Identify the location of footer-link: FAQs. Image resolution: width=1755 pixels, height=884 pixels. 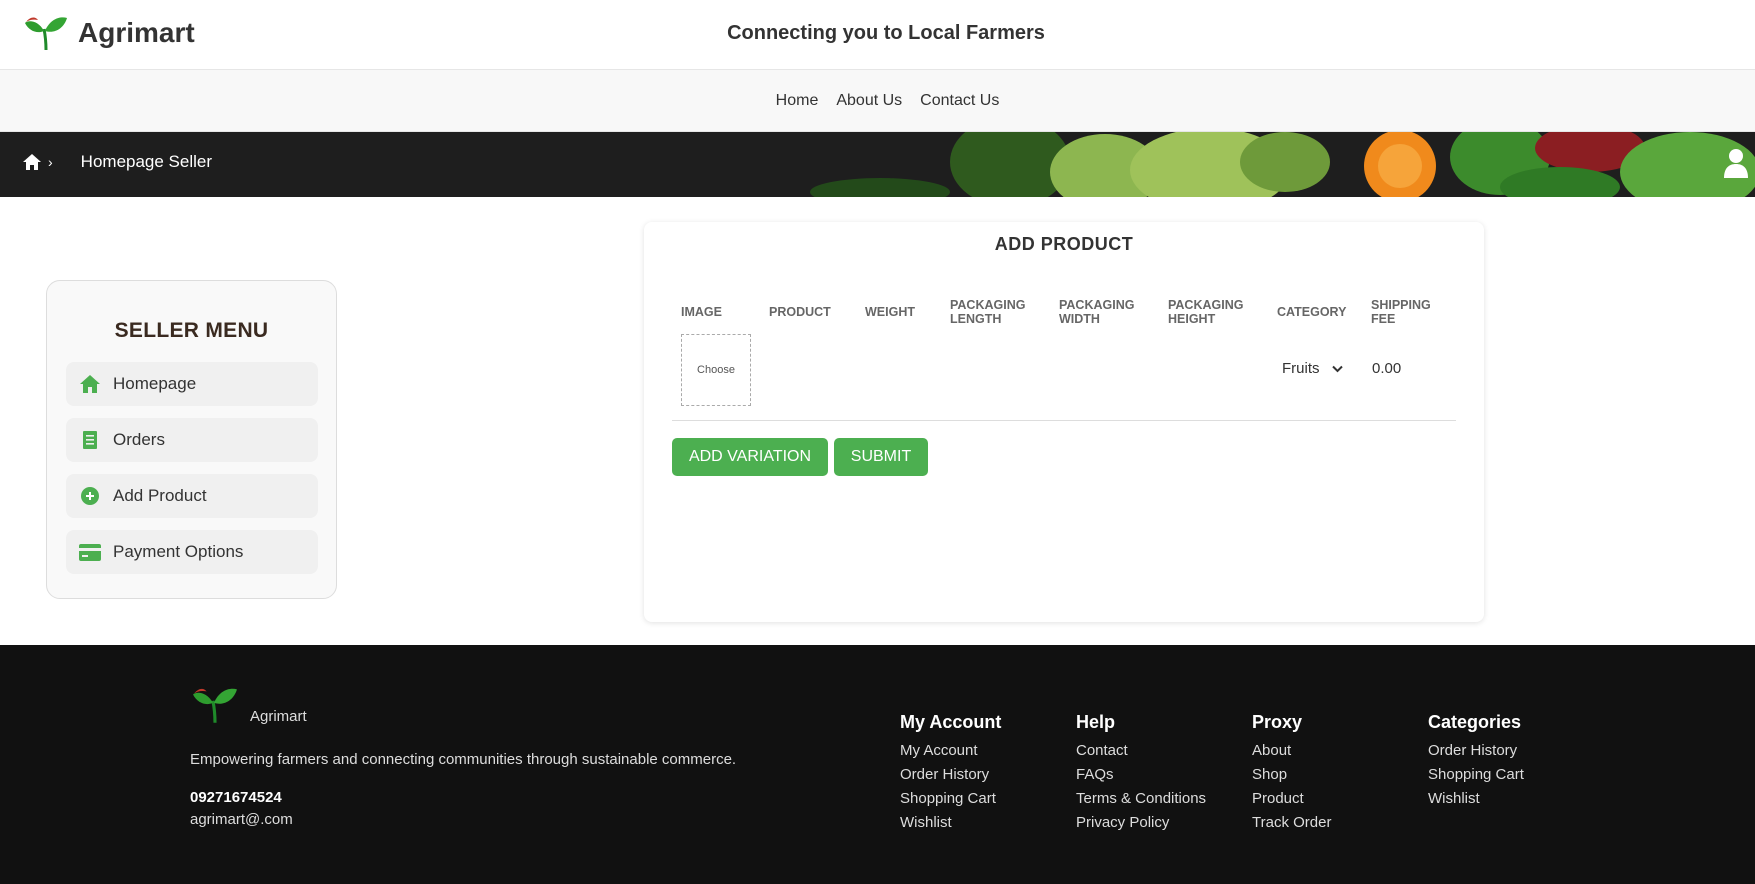
(1141, 775).